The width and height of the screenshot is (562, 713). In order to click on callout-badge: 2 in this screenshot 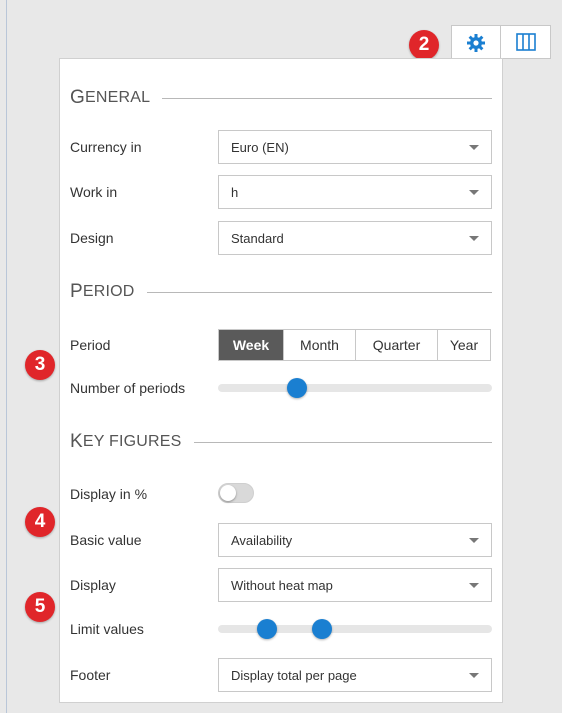, I will do `click(424, 45)`.